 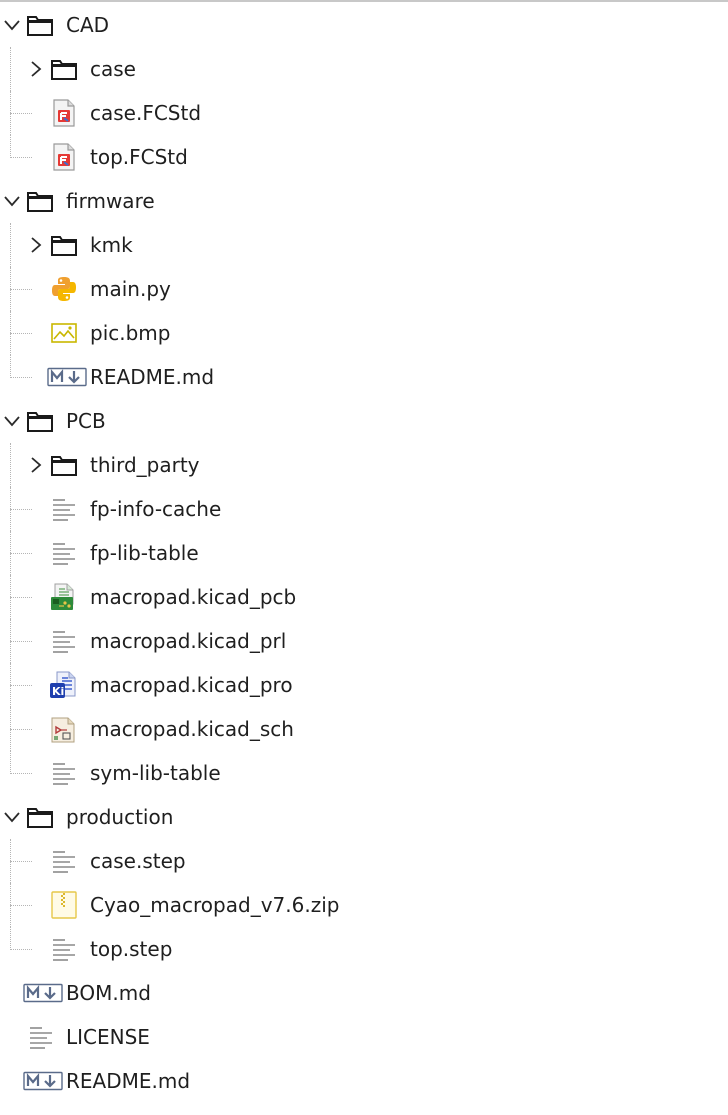 I want to click on kicad-project-file-icon: Ki, so click(x=64, y=685).